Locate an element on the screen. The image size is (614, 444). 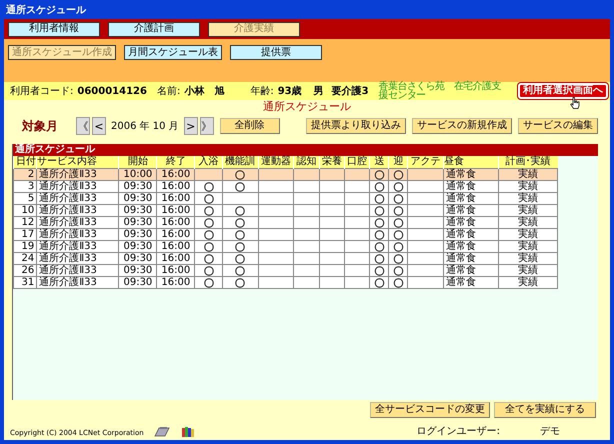
next-button: > is located at coordinates (191, 126).